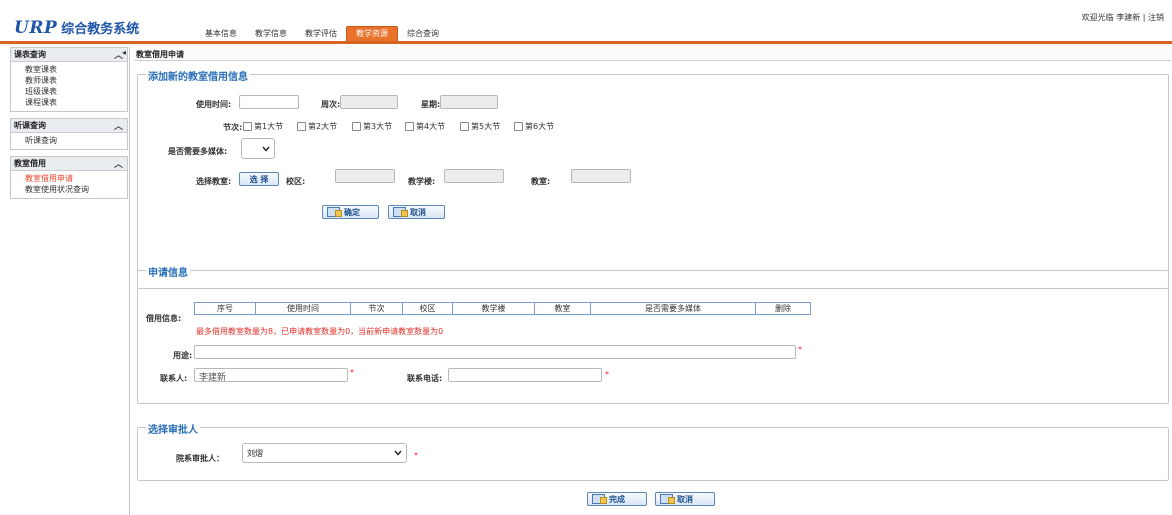  Describe the element at coordinates (266, 149) in the screenshot. I see `chevron-down-icon` at that location.